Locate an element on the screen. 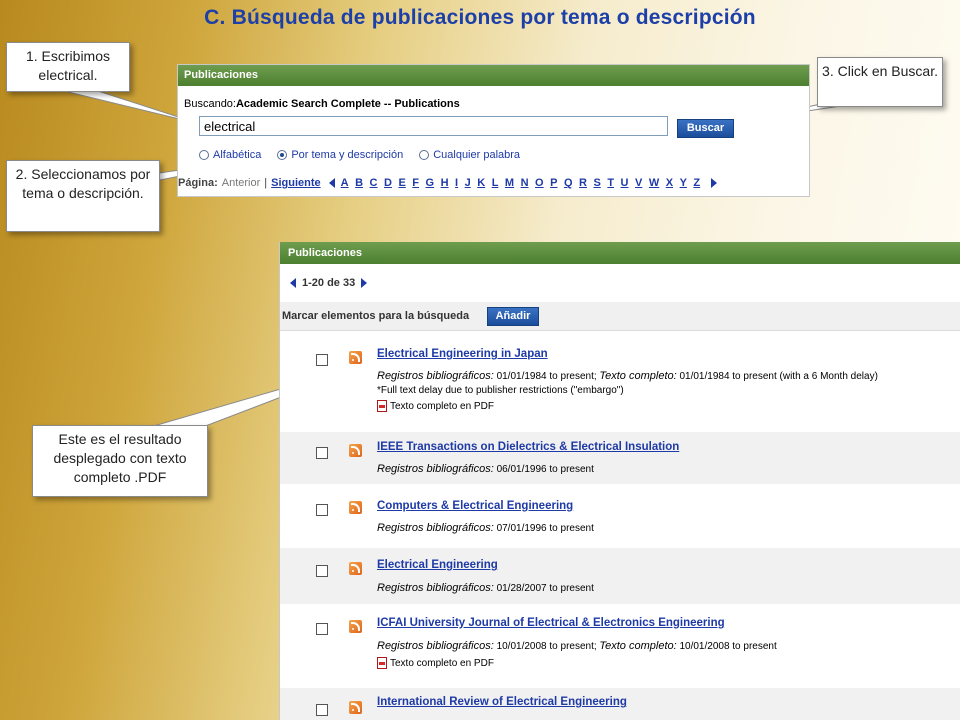 The width and height of the screenshot is (960, 720). radio-any-word-dot is located at coordinates (424, 155).